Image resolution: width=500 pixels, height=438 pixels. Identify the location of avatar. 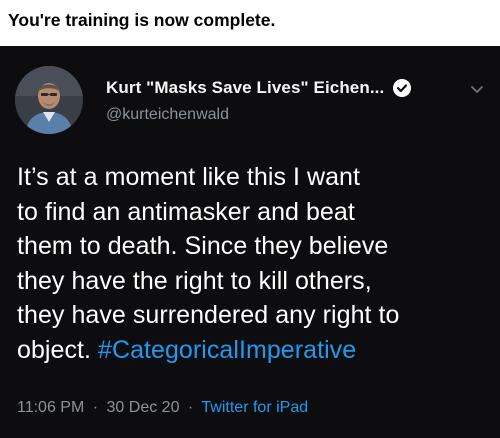
(49, 100).